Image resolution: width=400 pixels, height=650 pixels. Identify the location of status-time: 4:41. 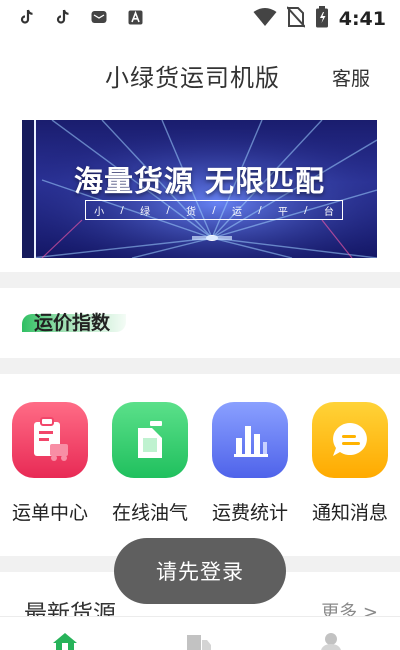
(362, 19).